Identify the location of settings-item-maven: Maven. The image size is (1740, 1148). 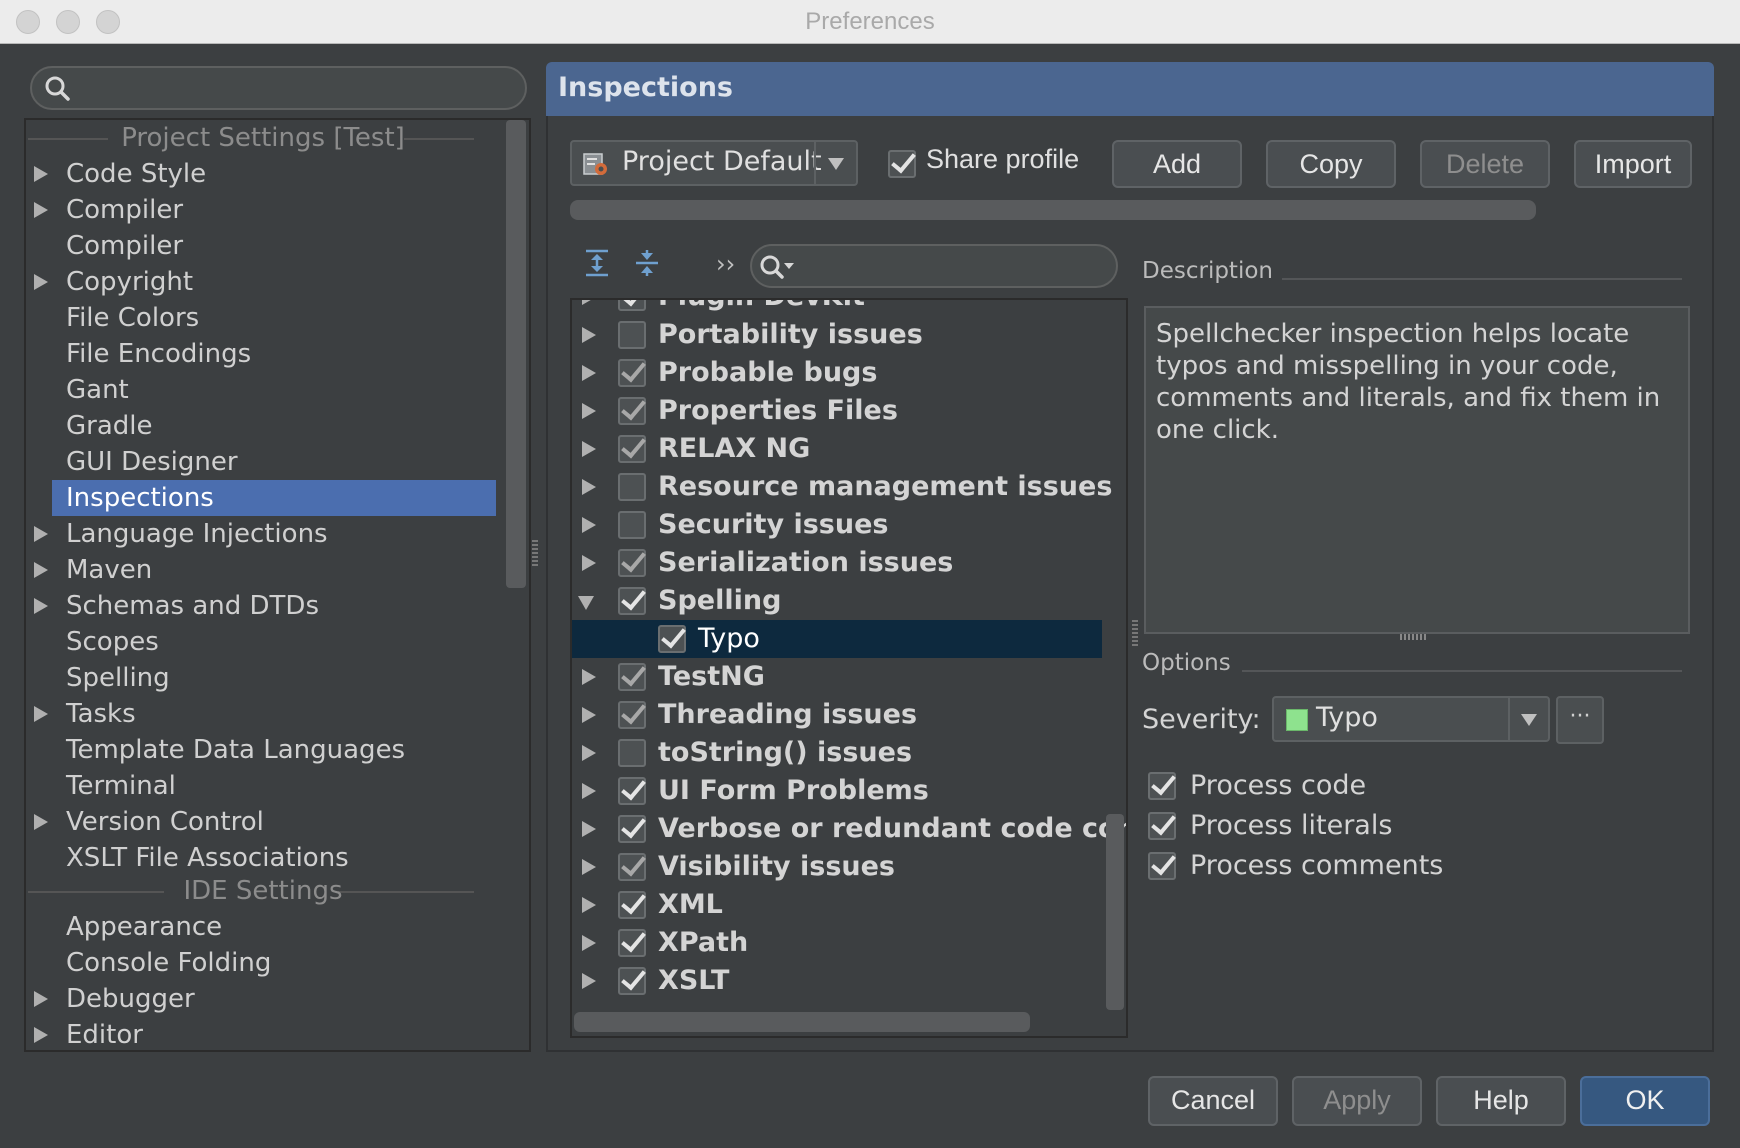
(261, 570).